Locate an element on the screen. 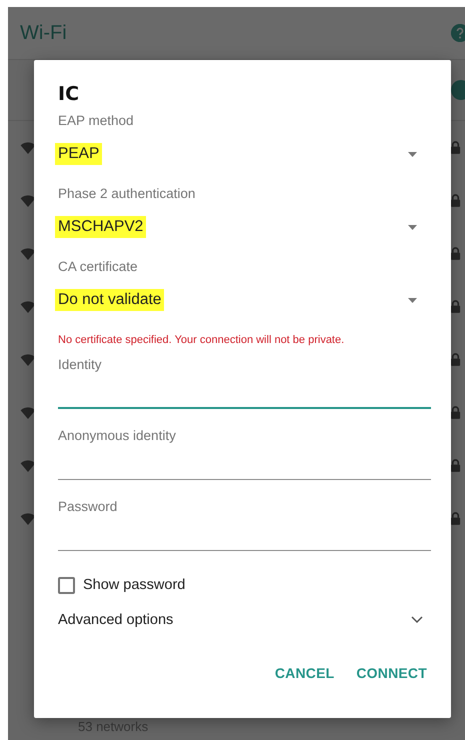 The image size is (465, 740). app-bar-title: Wi-Fi is located at coordinates (43, 33).